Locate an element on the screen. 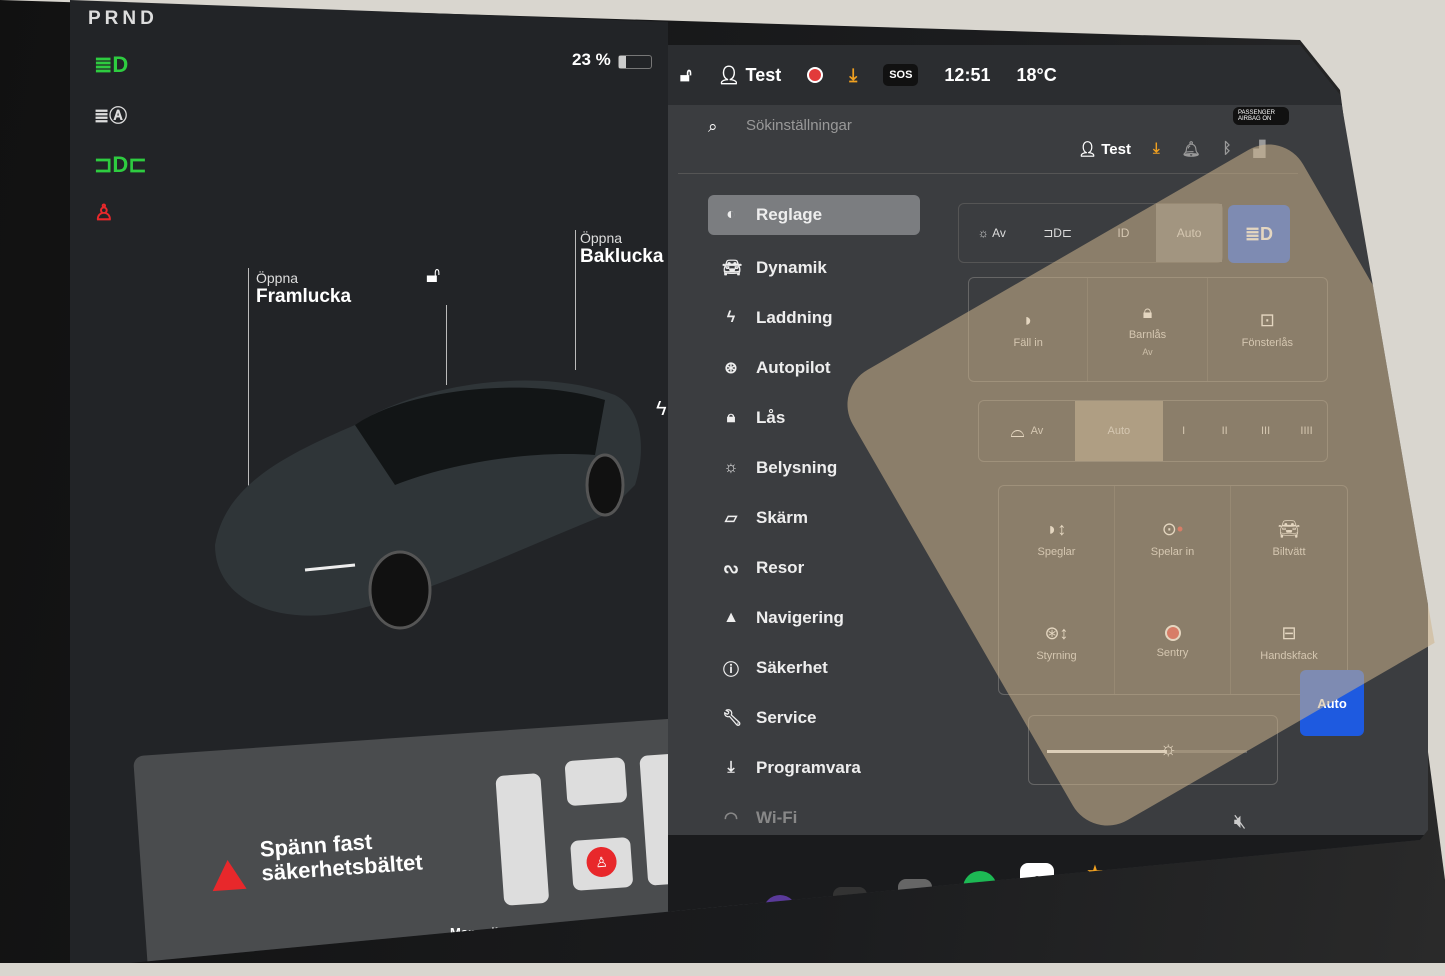 Image resolution: width=1445 pixels, height=976 pixels. wipers-off-option: ⌓ Av is located at coordinates (1027, 431).